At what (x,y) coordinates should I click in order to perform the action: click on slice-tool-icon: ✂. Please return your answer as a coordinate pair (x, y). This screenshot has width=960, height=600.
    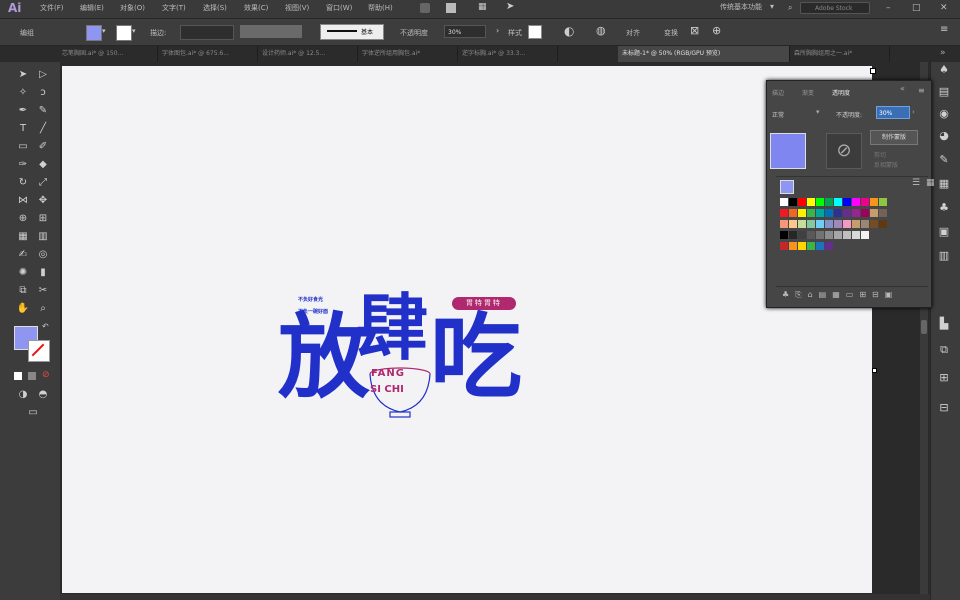
    Looking at the image, I should click on (43, 291).